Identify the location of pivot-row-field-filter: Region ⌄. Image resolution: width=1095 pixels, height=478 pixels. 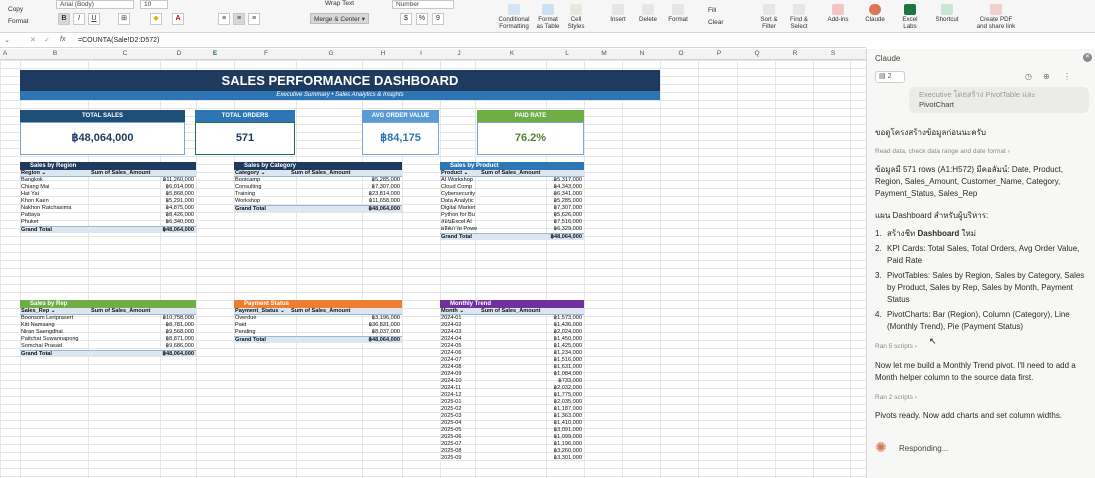
(54, 173).